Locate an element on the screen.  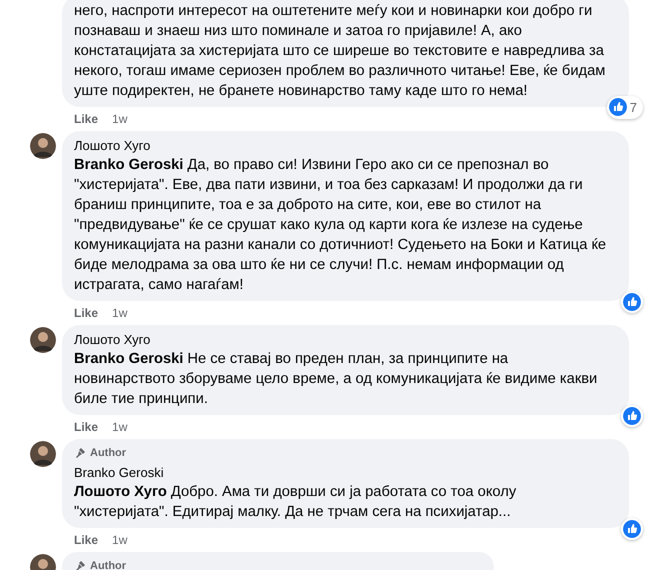
reaction-badge: 7 is located at coordinates (624, 107).